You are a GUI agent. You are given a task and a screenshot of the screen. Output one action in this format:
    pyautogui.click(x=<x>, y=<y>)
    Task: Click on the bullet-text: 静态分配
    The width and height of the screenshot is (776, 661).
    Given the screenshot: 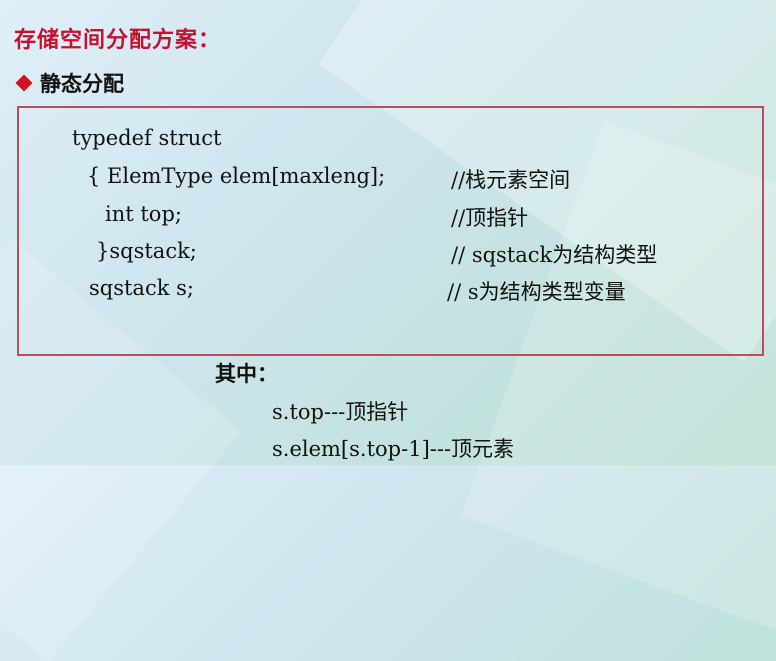 What is the action you would take?
    pyautogui.click(x=82, y=83)
    